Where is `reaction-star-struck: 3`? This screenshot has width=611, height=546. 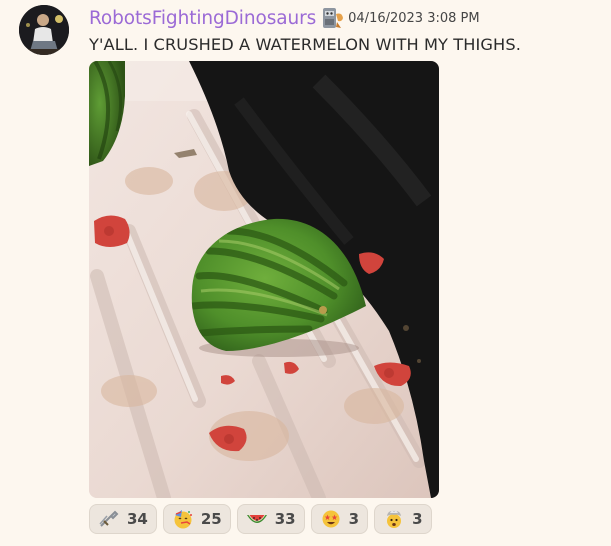 reaction-star-struck: 3 is located at coordinates (339, 519).